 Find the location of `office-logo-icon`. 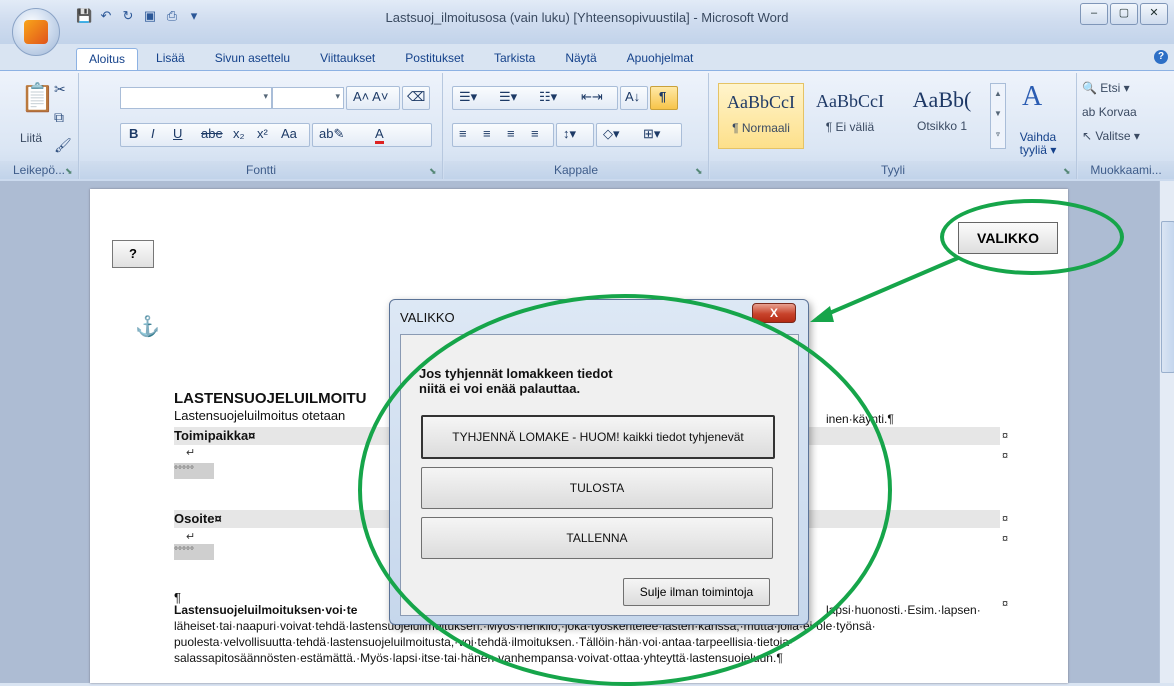

office-logo-icon is located at coordinates (36, 32).